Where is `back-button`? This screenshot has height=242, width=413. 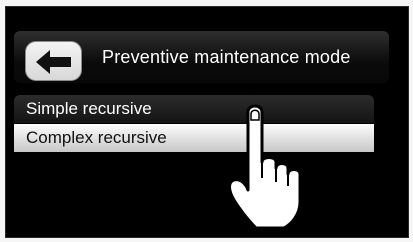
back-button is located at coordinates (53, 61).